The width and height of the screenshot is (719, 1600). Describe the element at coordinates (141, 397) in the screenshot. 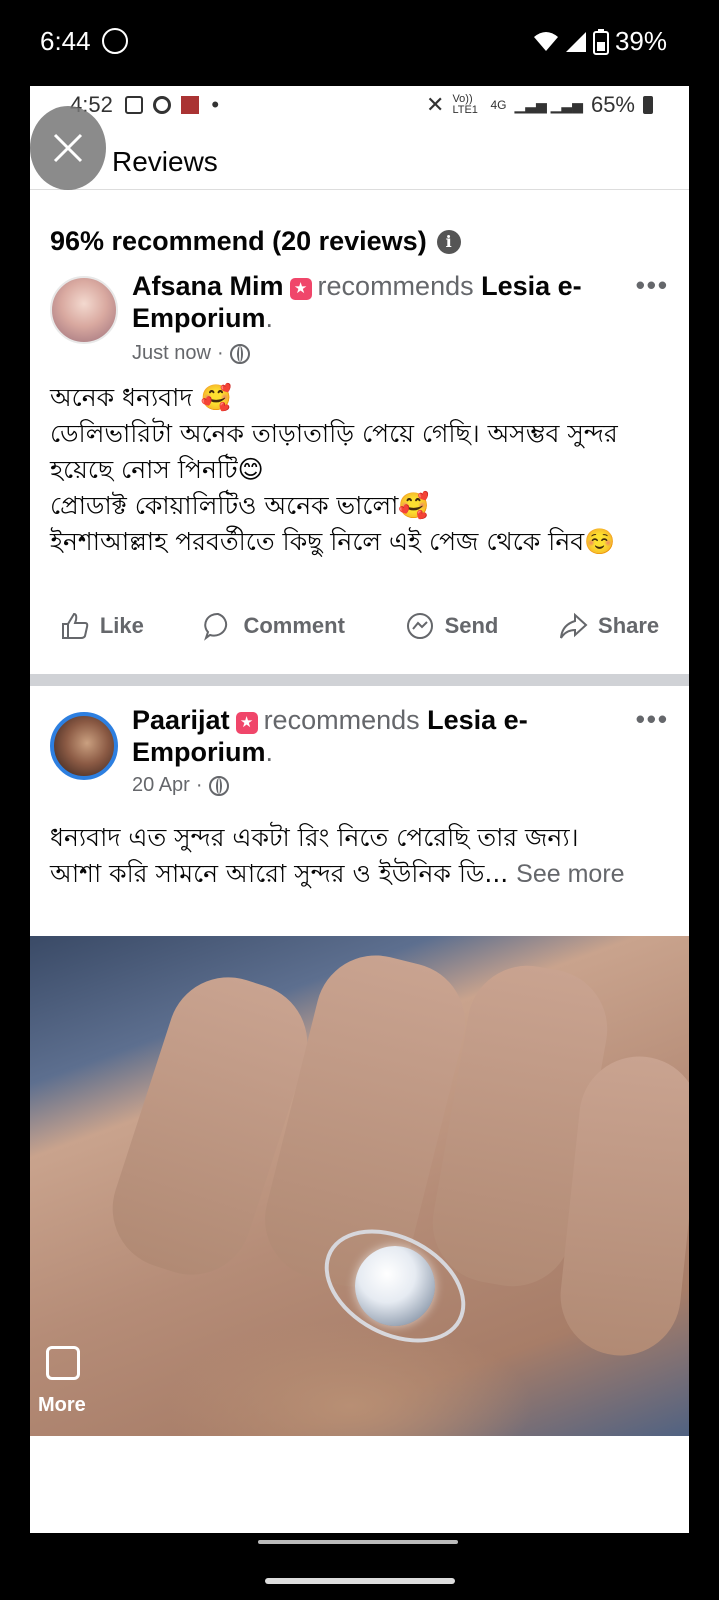

I see `review-line: অনেক ধন্যবাদ 🥰` at that location.